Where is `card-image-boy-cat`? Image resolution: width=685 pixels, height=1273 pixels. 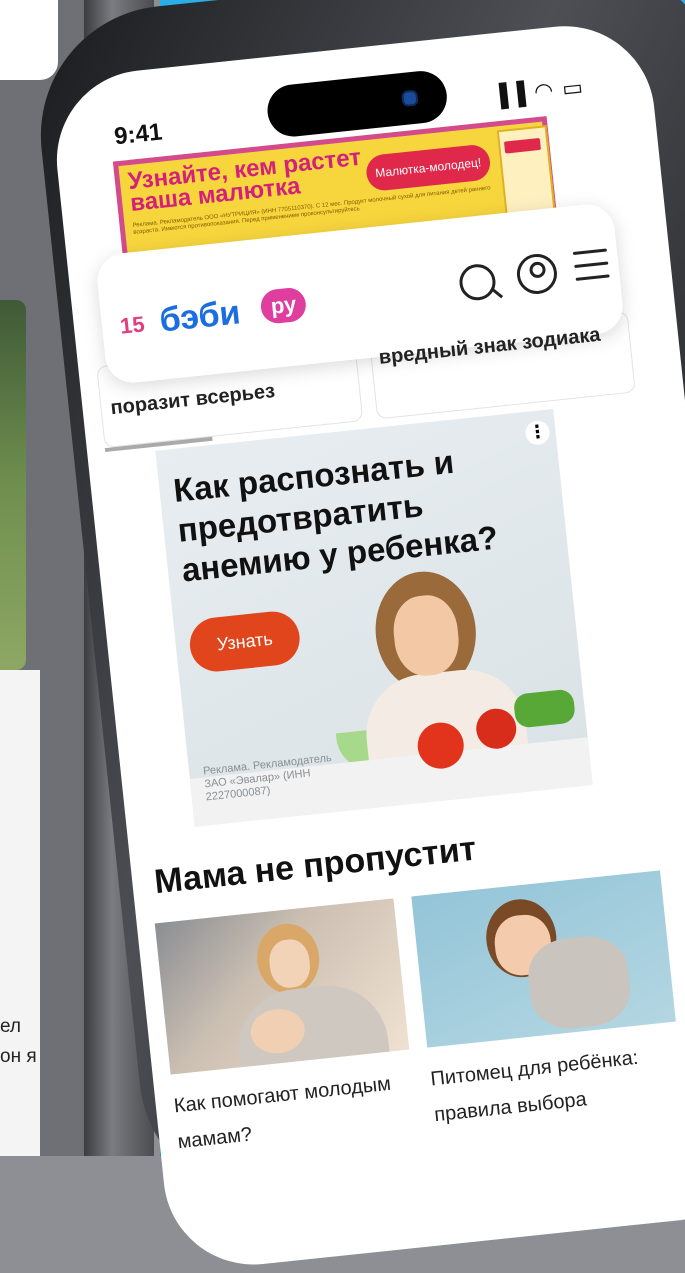 card-image-boy-cat is located at coordinates (543, 959).